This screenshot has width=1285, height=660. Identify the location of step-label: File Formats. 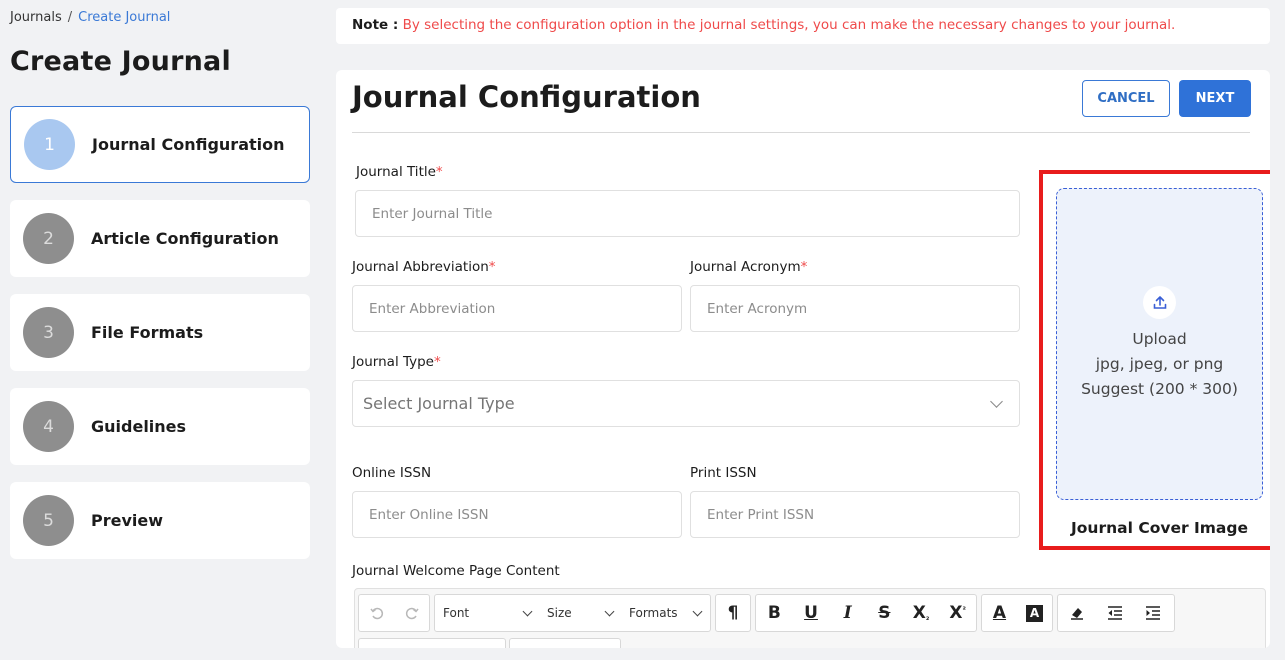
(147, 332).